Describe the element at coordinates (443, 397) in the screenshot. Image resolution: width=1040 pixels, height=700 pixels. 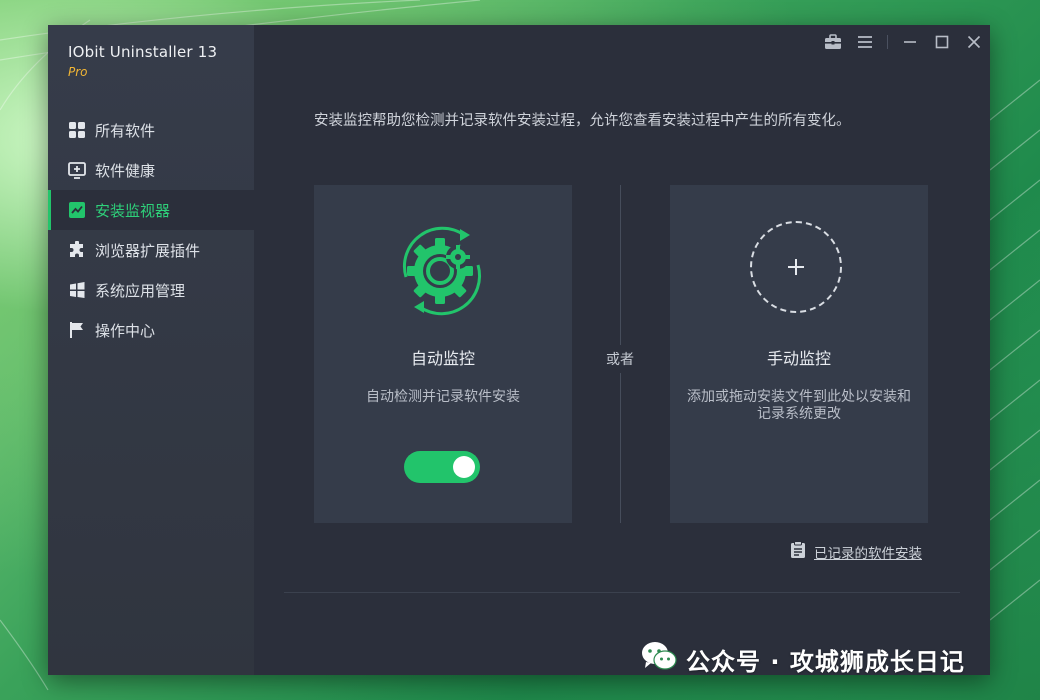
I see `auto-monitor-desc: 自动检测并记录软件安装` at that location.